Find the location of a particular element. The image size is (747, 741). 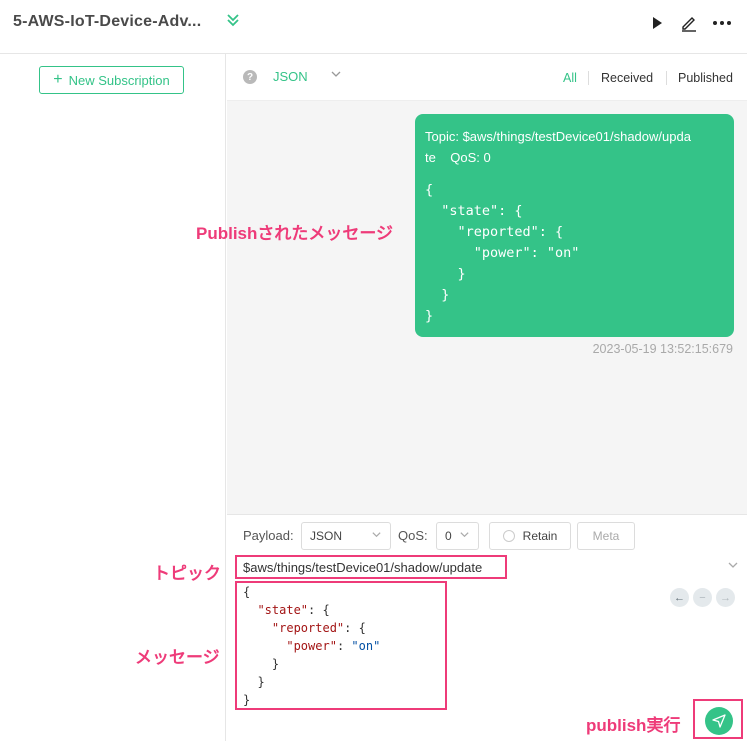

annotation-topic: トピック is located at coordinates (187, 573).